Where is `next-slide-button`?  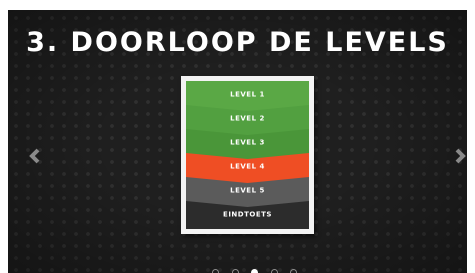
next-slide-button is located at coordinates (460, 156).